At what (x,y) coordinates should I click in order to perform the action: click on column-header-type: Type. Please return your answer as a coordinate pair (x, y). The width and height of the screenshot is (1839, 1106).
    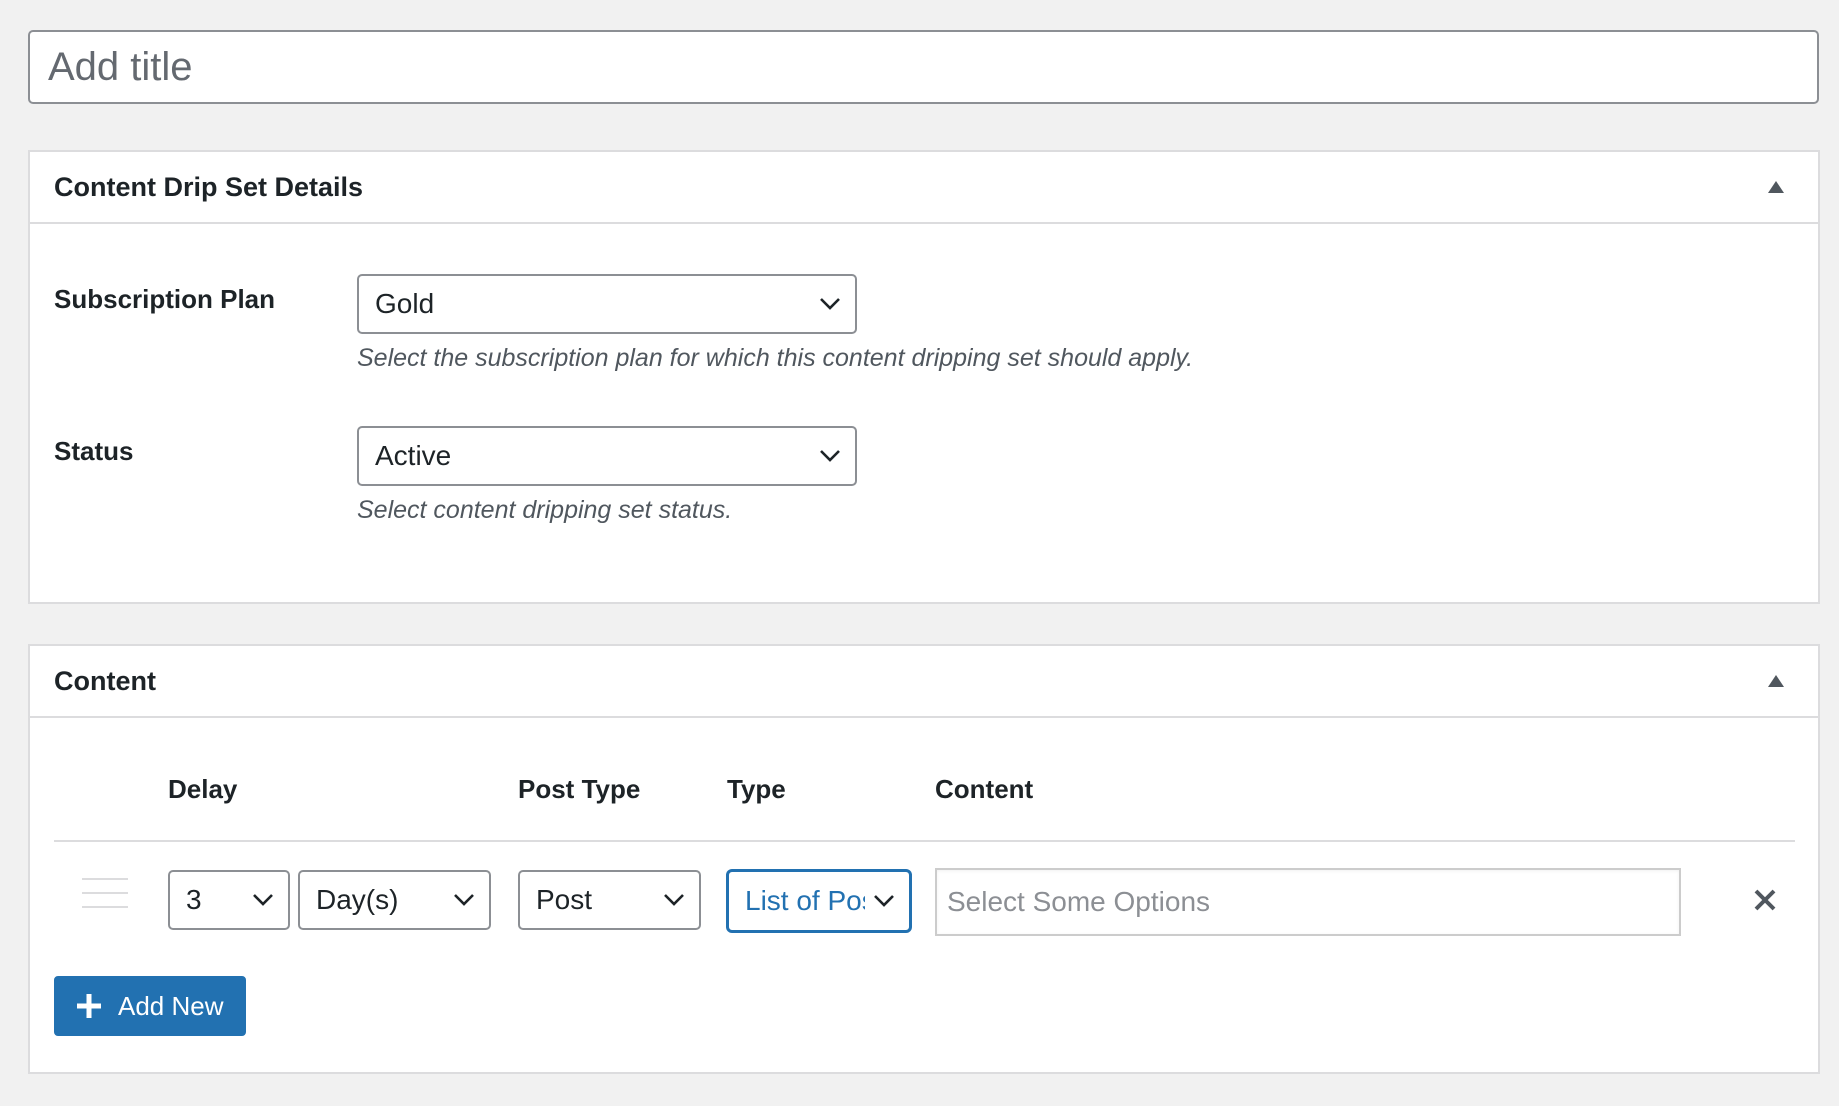
    Looking at the image, I should click on (756, 789).